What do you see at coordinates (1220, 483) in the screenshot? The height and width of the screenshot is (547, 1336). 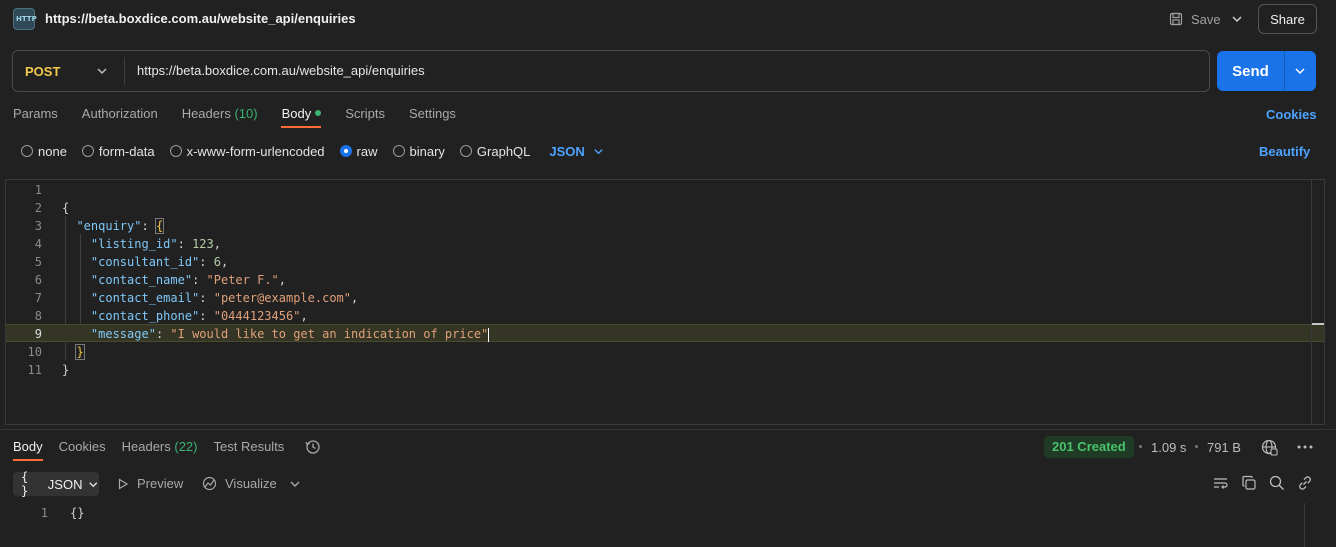 I see `wrap-lines-icon` at bounding box center [1220, 483].